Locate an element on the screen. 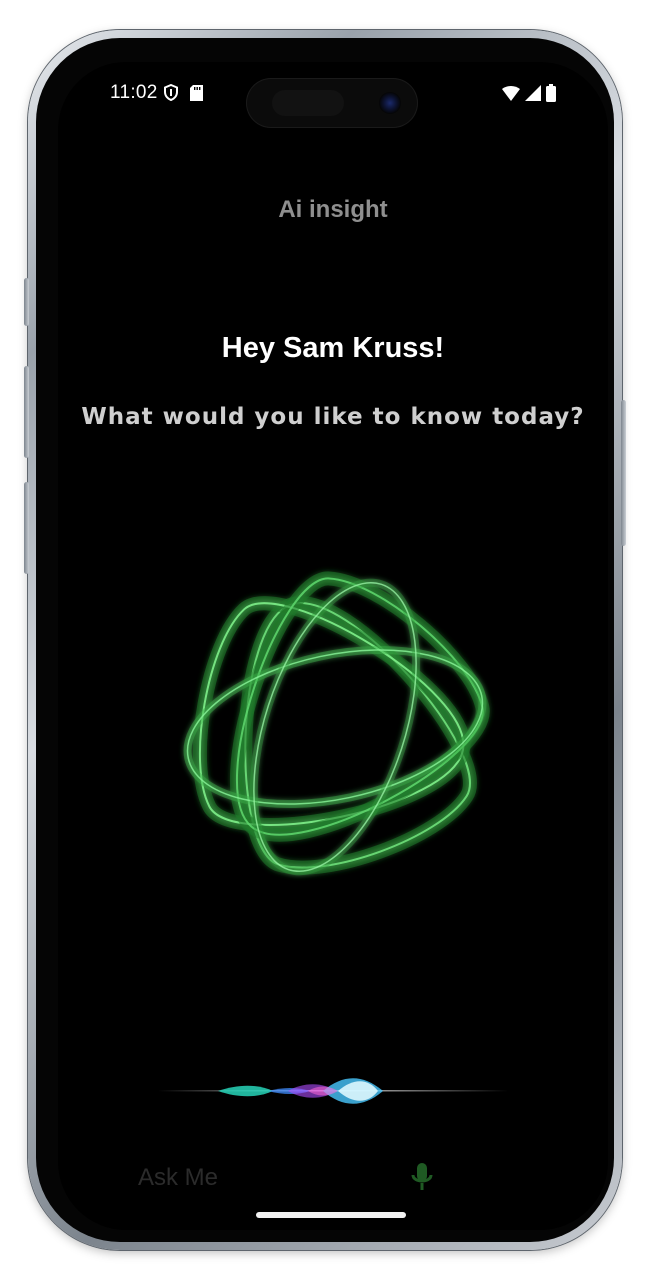  status-time: 11:02 is located at coordinates (134, 92).